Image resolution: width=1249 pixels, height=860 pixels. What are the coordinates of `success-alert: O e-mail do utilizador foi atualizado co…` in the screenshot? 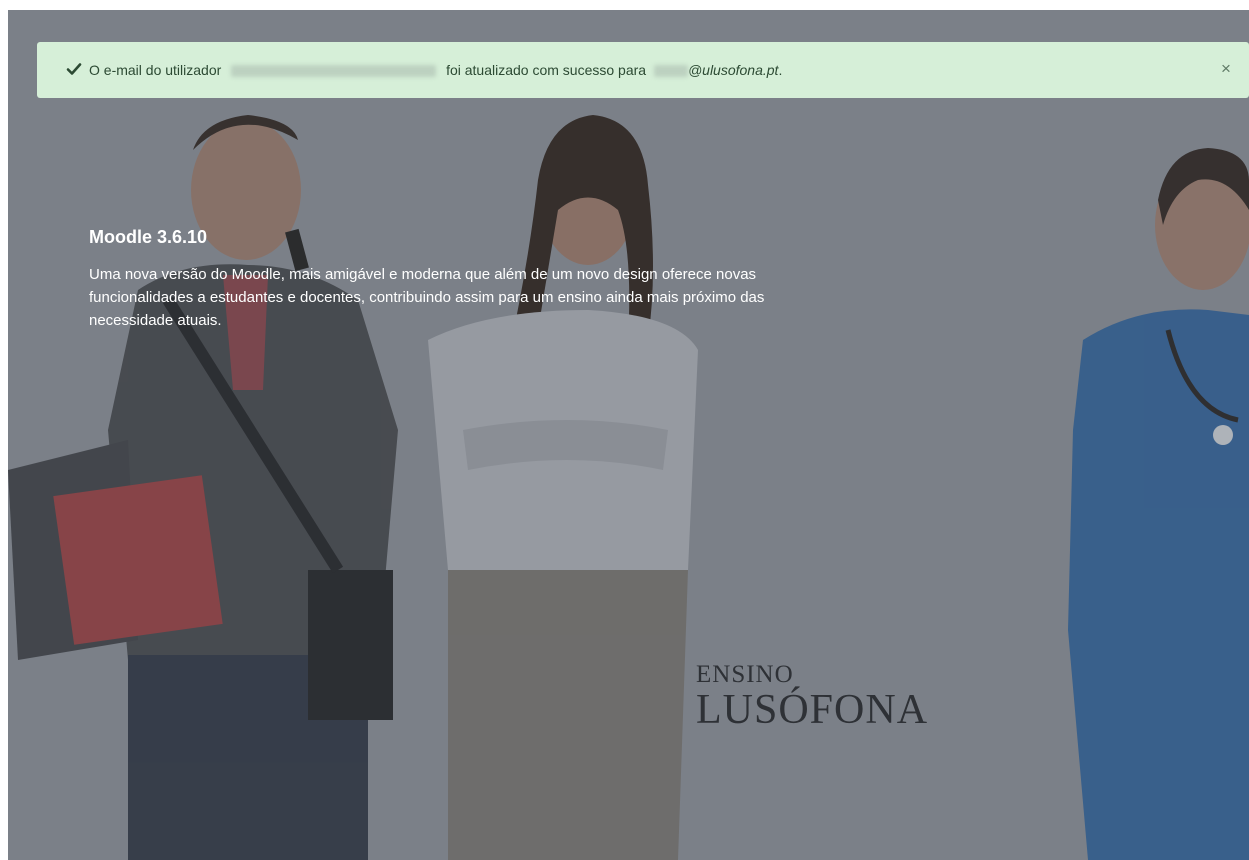 It's located at (643, 70).